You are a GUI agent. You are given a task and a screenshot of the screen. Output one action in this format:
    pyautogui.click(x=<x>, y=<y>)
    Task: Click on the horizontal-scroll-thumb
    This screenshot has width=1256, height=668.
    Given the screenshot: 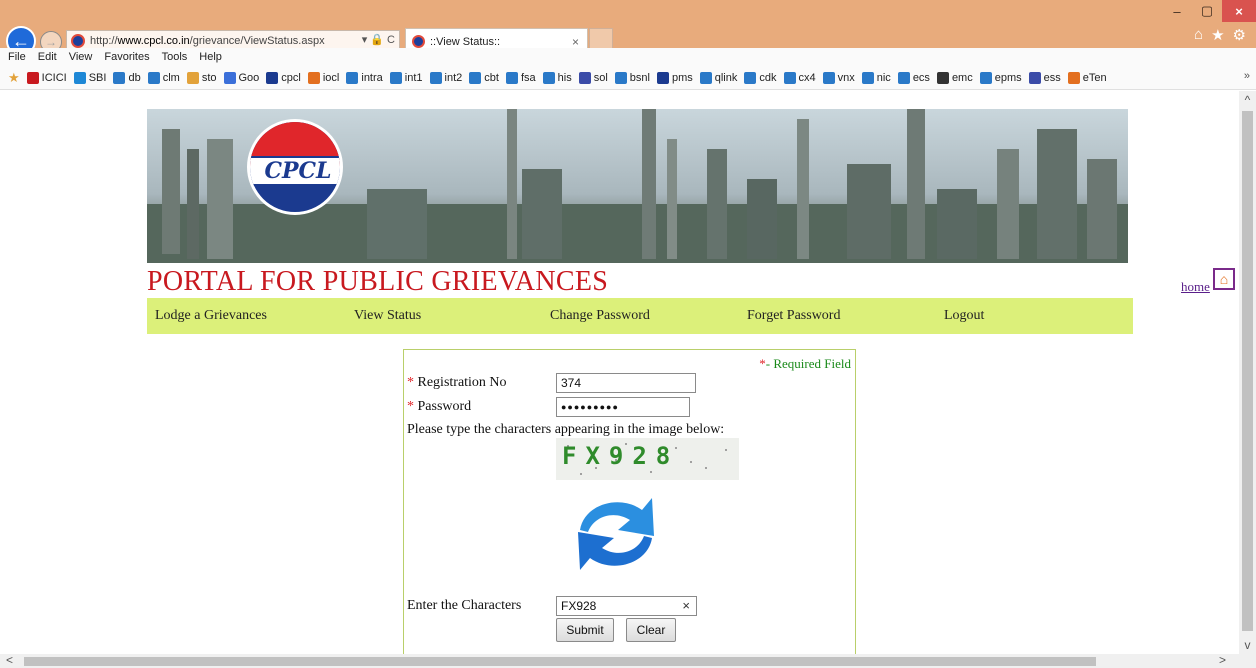 What is the action you would take?
    pyautogui.click(x=560, y=661)
    